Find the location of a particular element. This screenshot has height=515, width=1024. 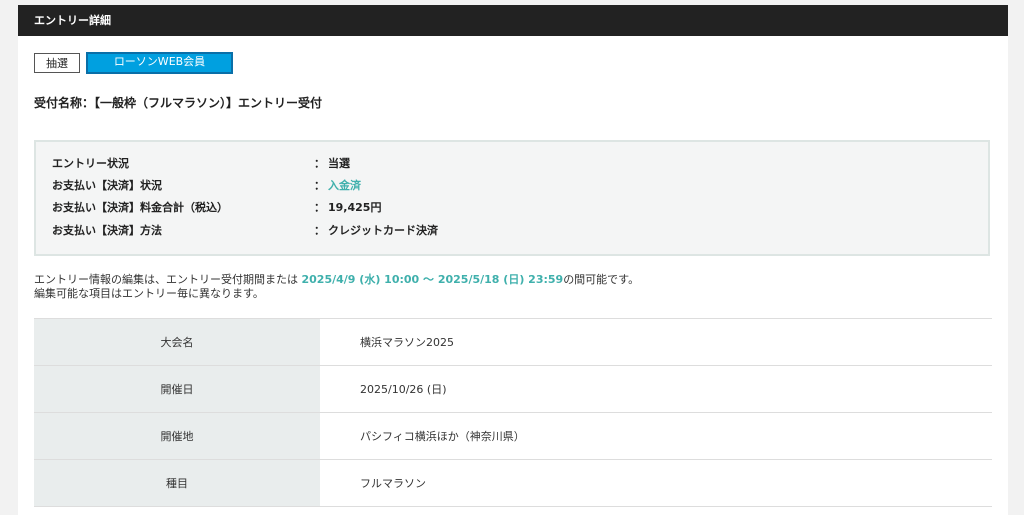

tab-lawson-web-member: ローソンWEB会員 is located at coordinates (159, 63).